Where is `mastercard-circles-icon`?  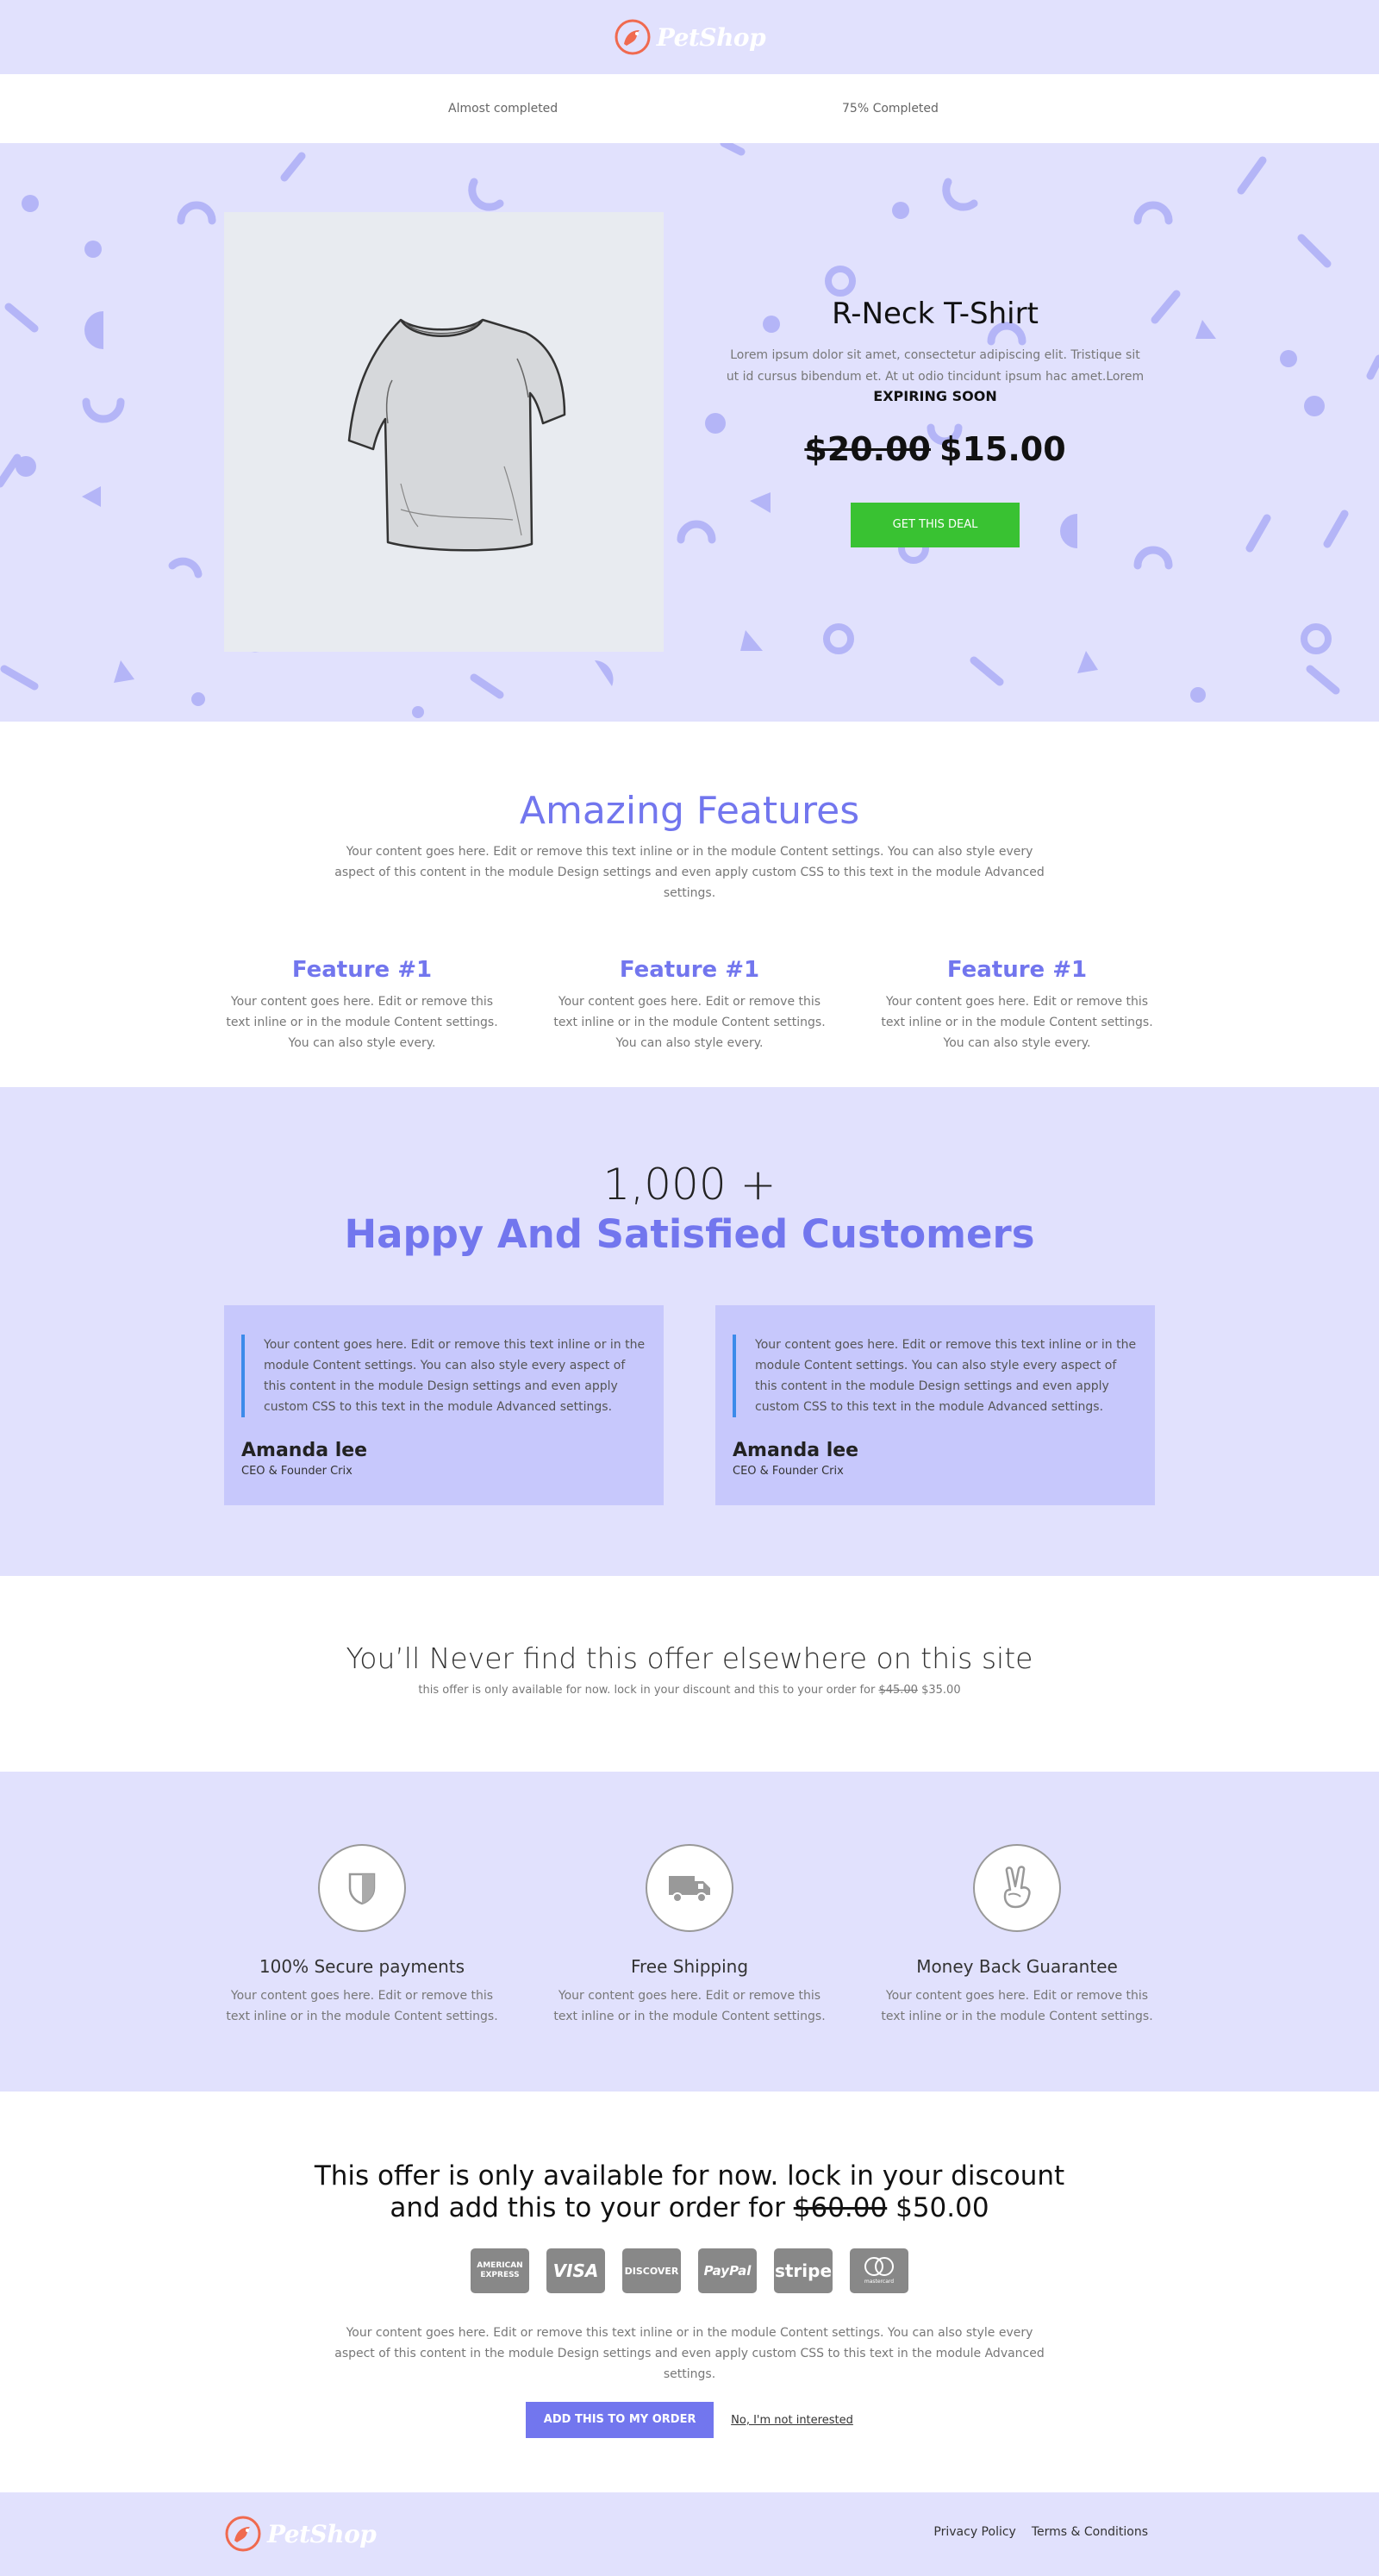
mastercard-circles-icon is located at coordinates (879, 2266).